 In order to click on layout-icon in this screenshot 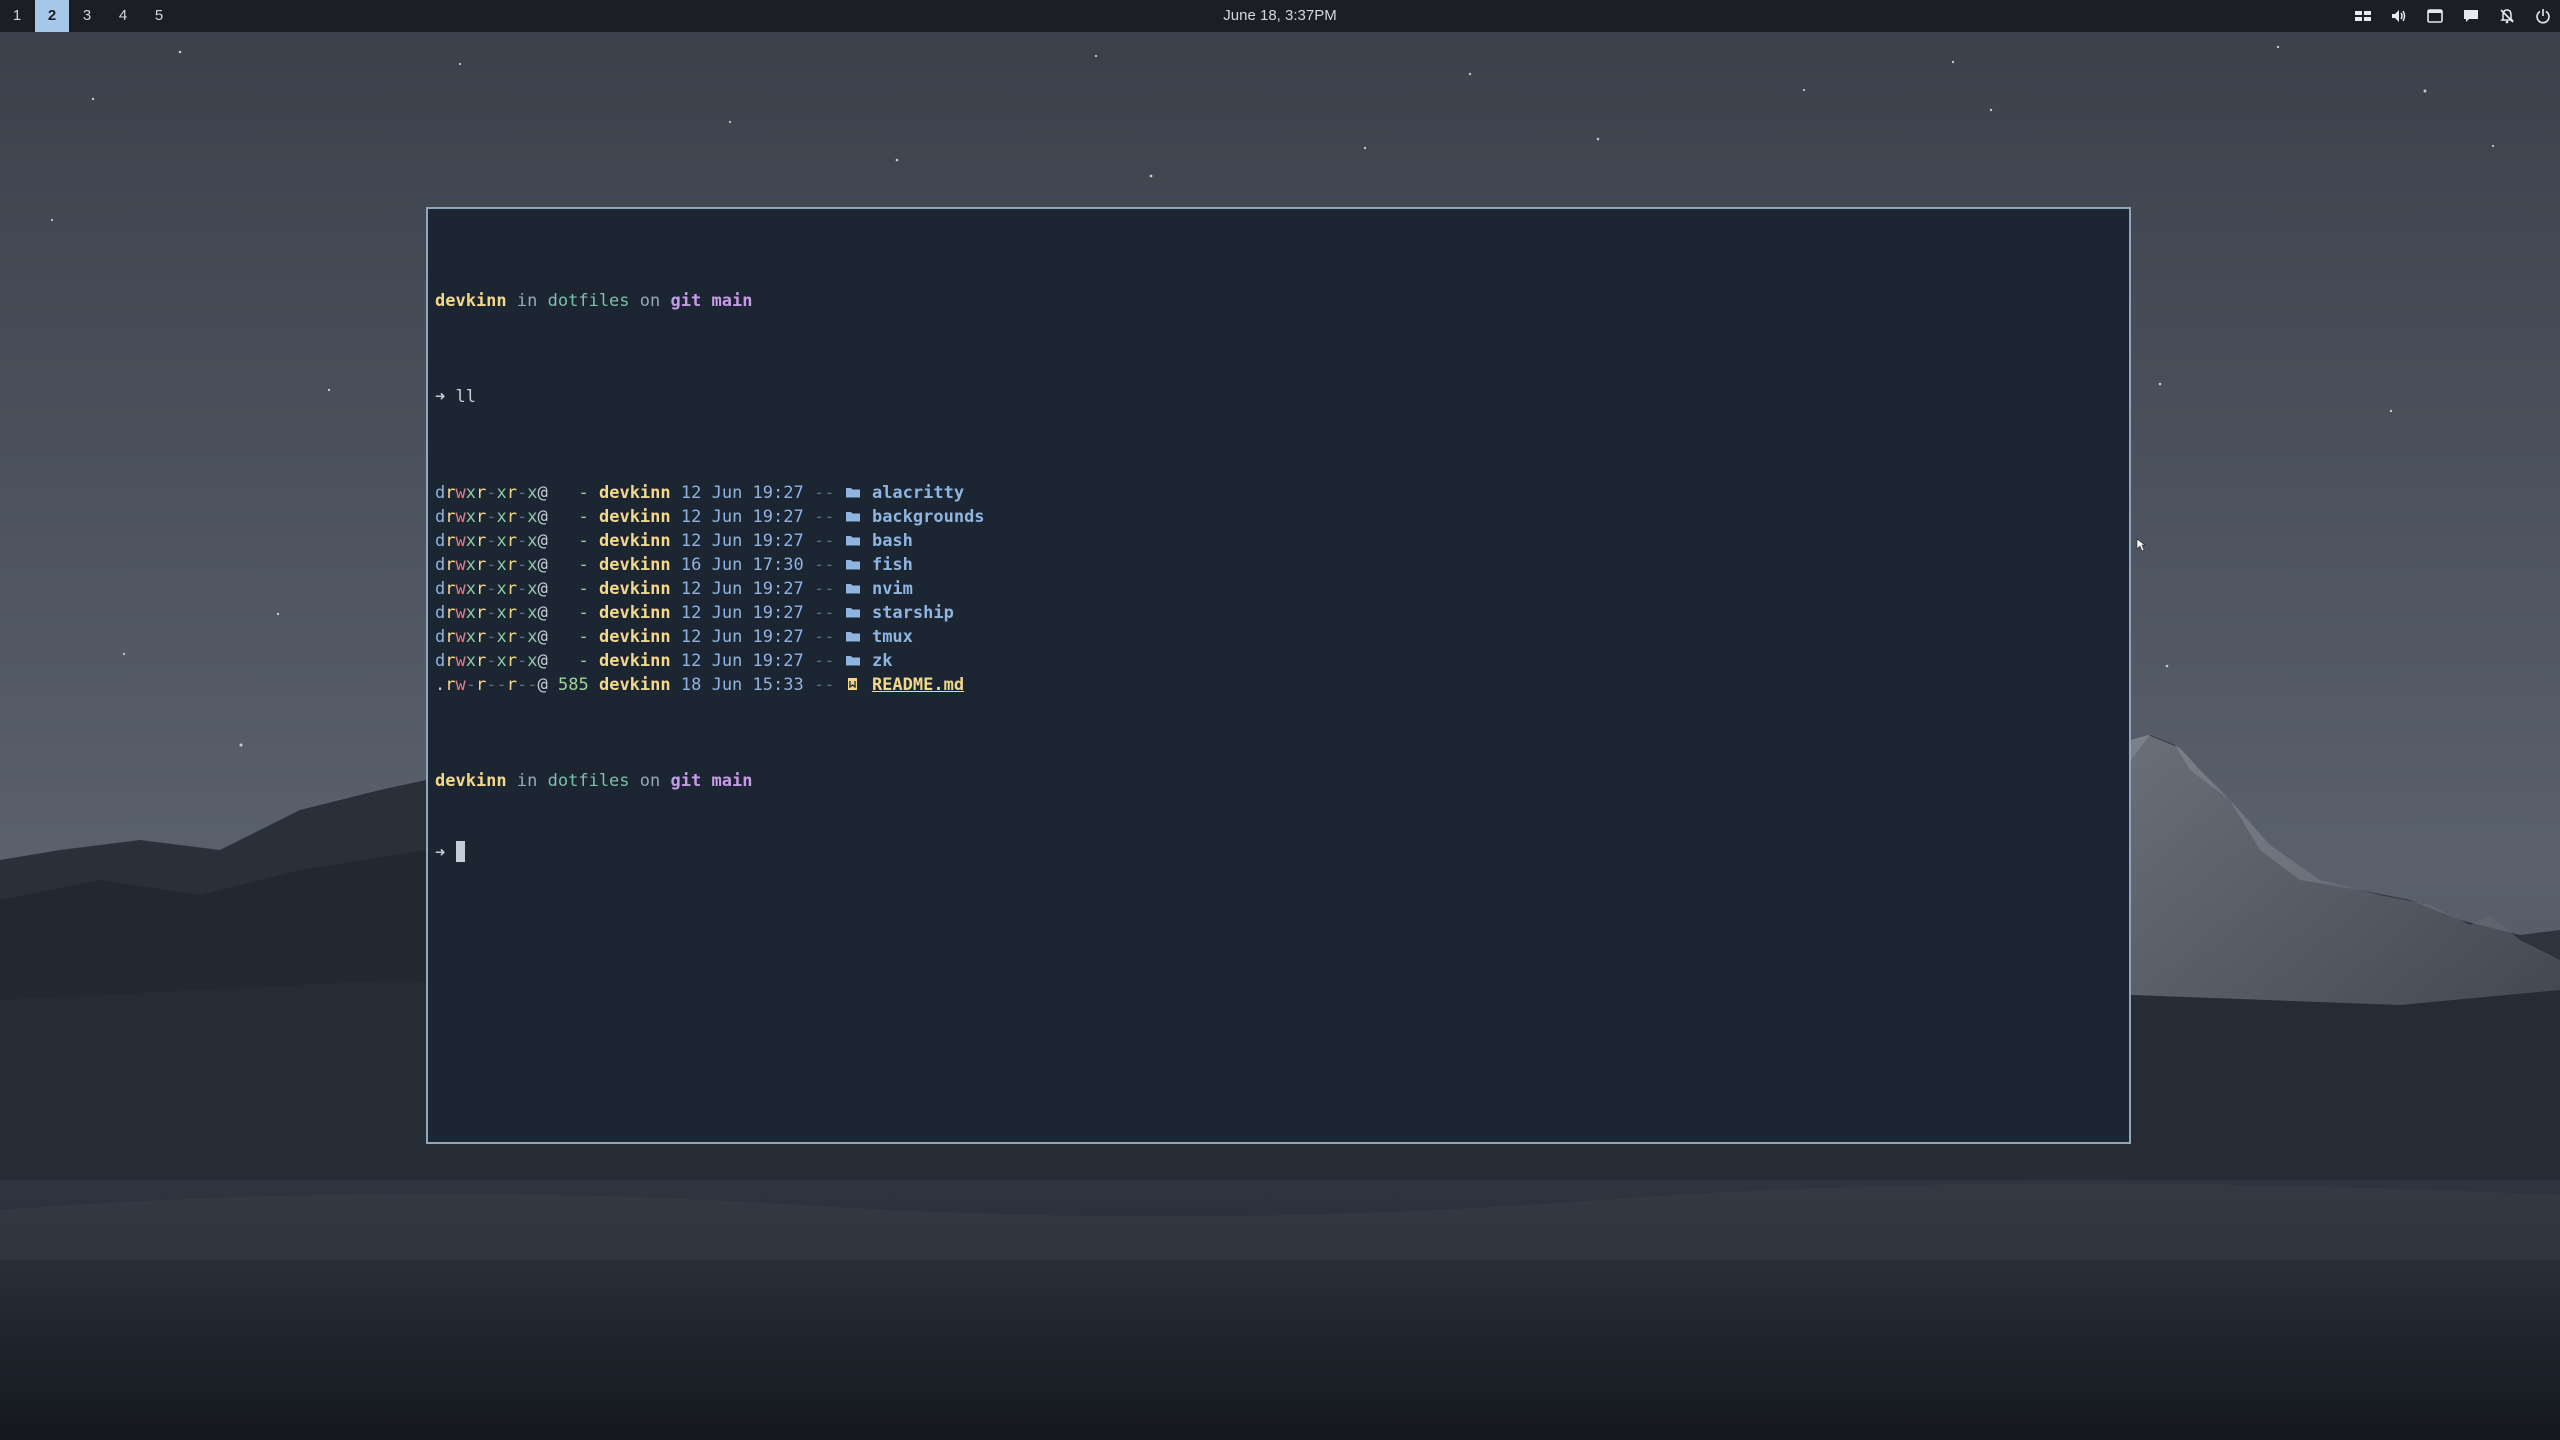, I will do `click(2363, 16)`.